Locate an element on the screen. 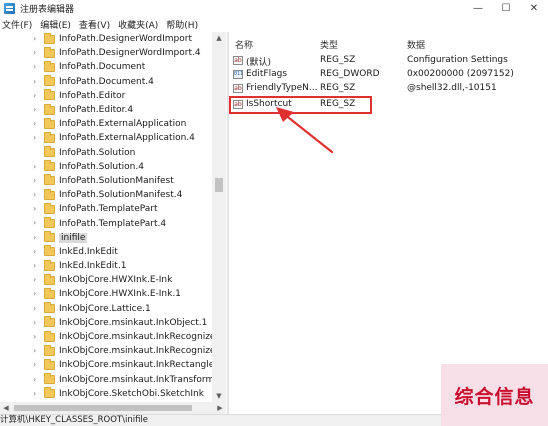  tree-item: › InkEd.InkEdit.1 is located at coordinates (114, 266).